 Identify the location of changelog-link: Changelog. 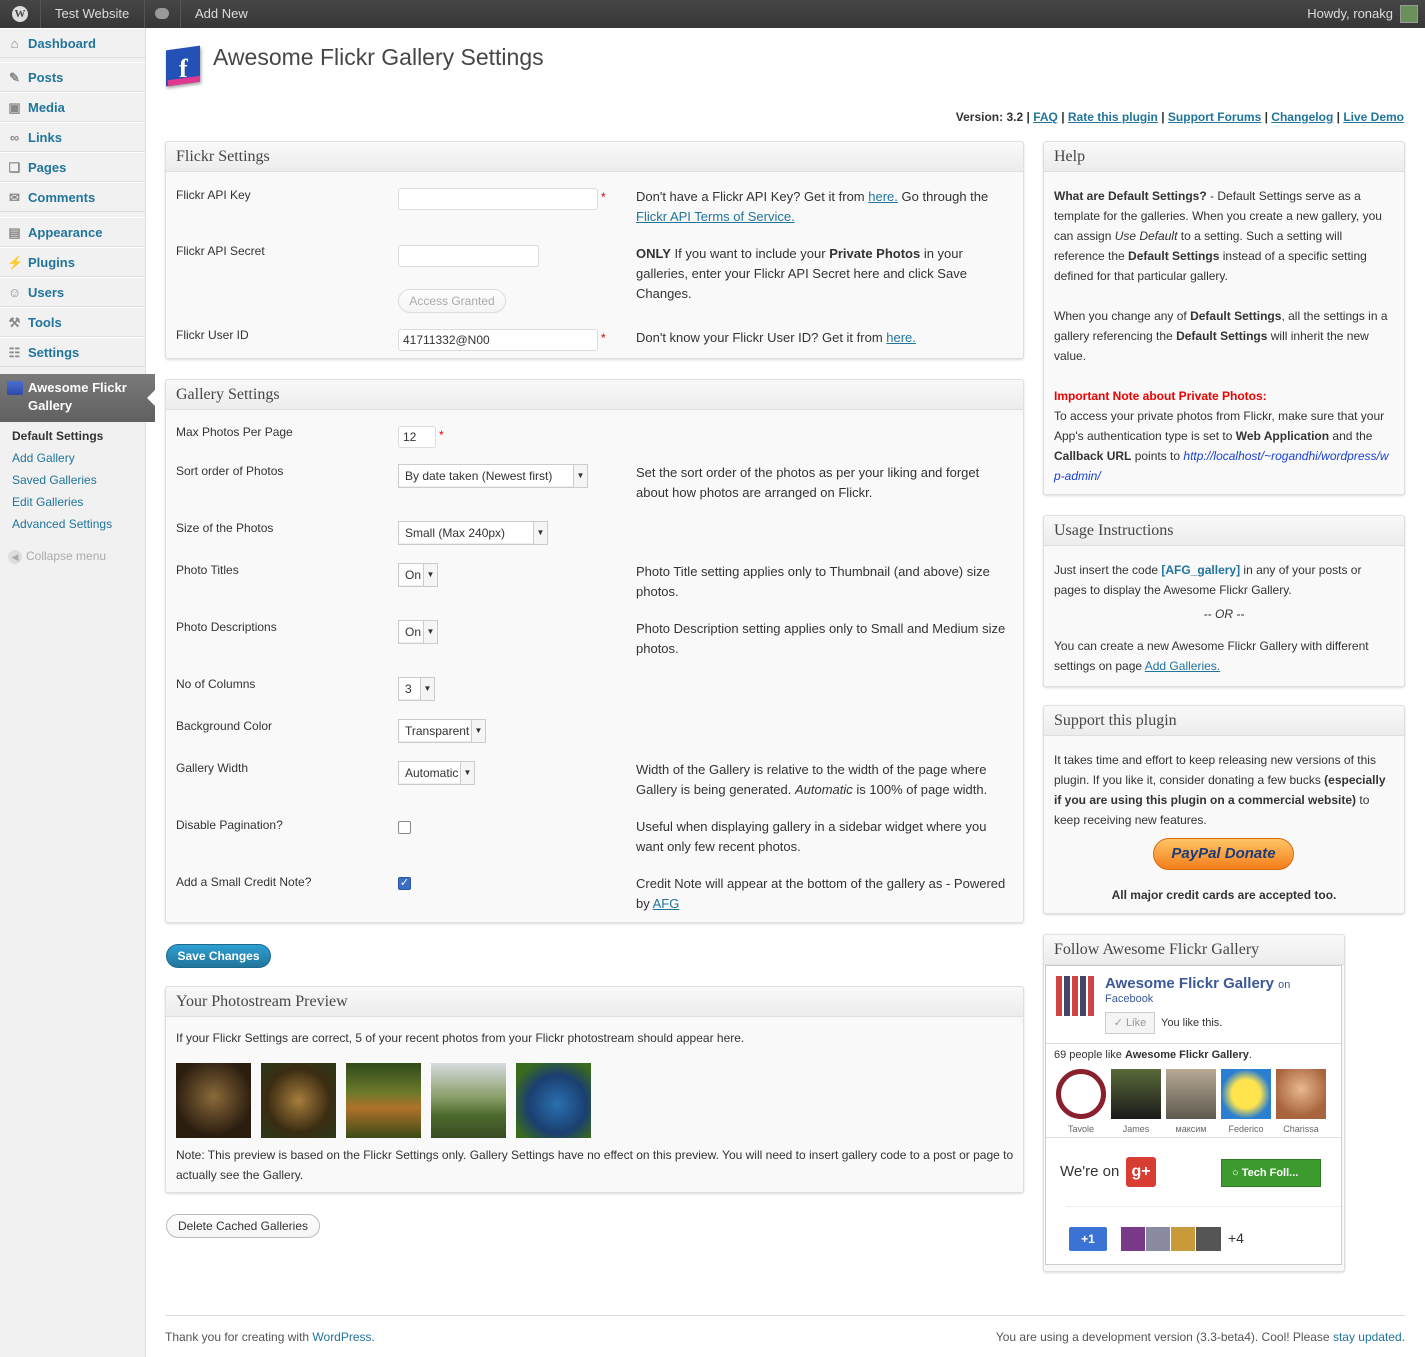
(1302, 117).